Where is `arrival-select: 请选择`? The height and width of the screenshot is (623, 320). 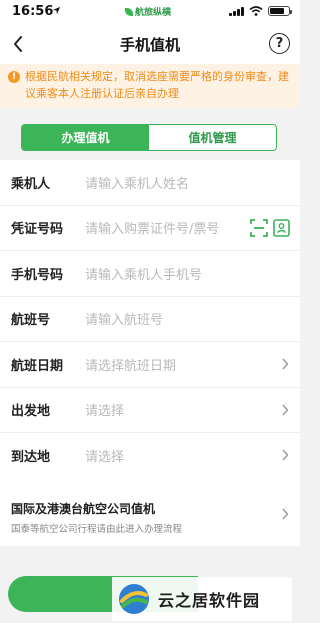 arrival-select: 请选择 is located at coordinates (104, 455).